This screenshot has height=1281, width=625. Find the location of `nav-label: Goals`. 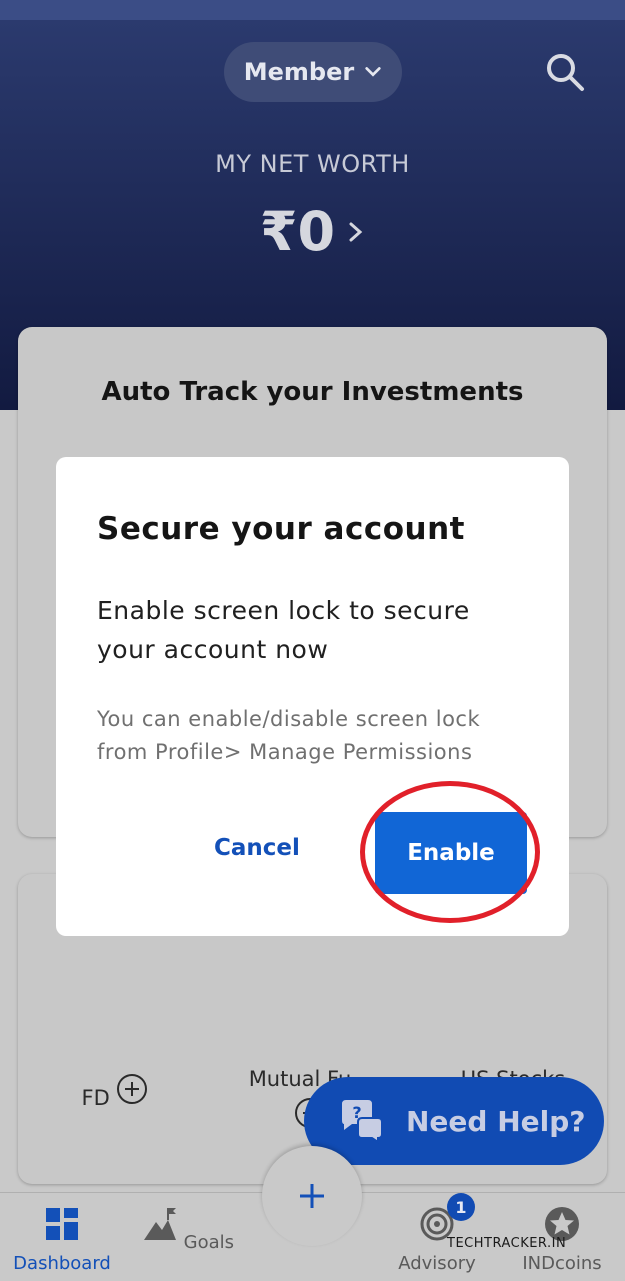

nav-label: Goals is located at coordinates (209, 1242).